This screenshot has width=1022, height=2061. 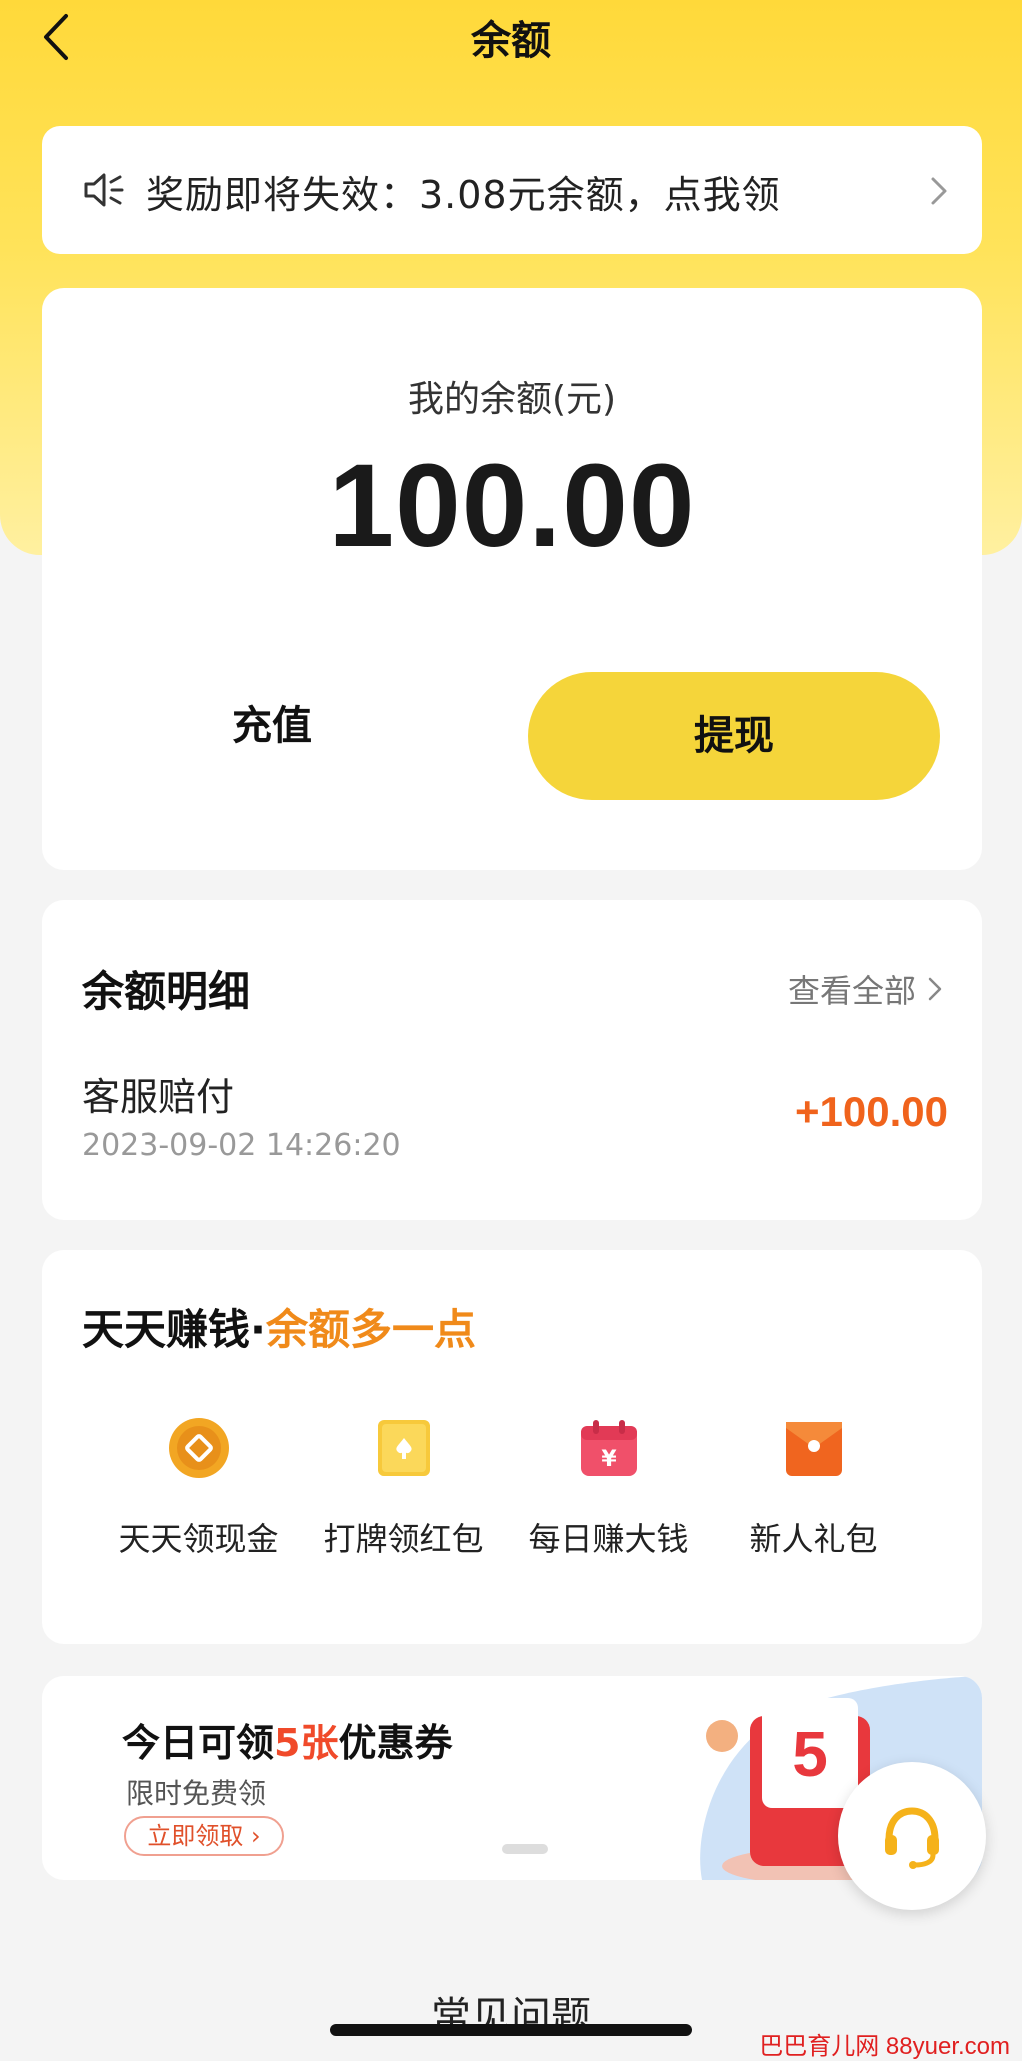 What do you see at coordinates (196, 1793) in the screenshot?
I see `promo-subtitle: 限时免费领` at bounding box center [196, 1793].